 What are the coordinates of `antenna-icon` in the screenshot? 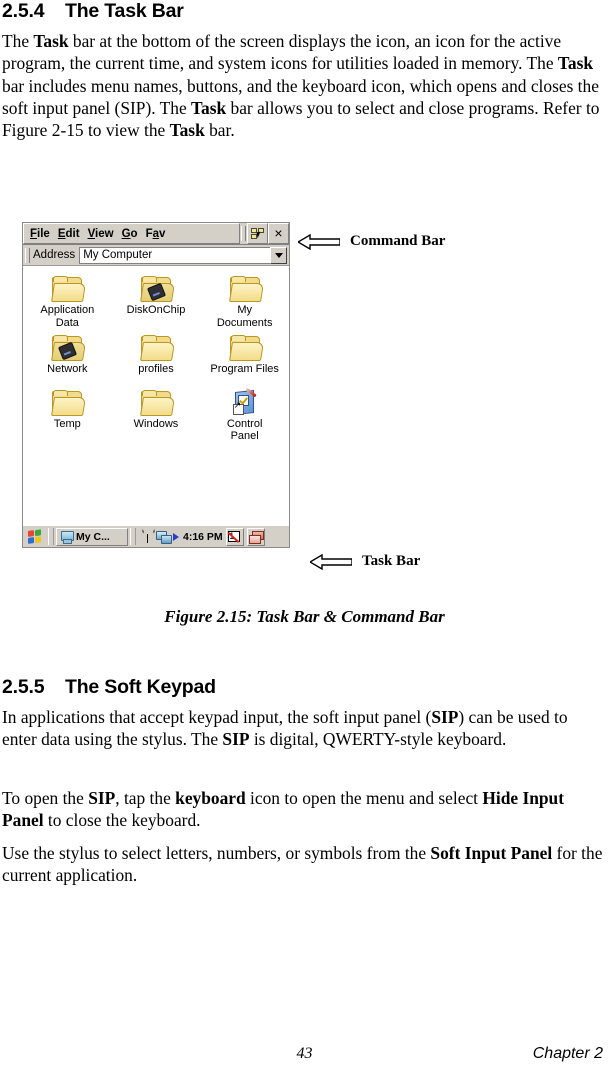 It's located at (147, 536).